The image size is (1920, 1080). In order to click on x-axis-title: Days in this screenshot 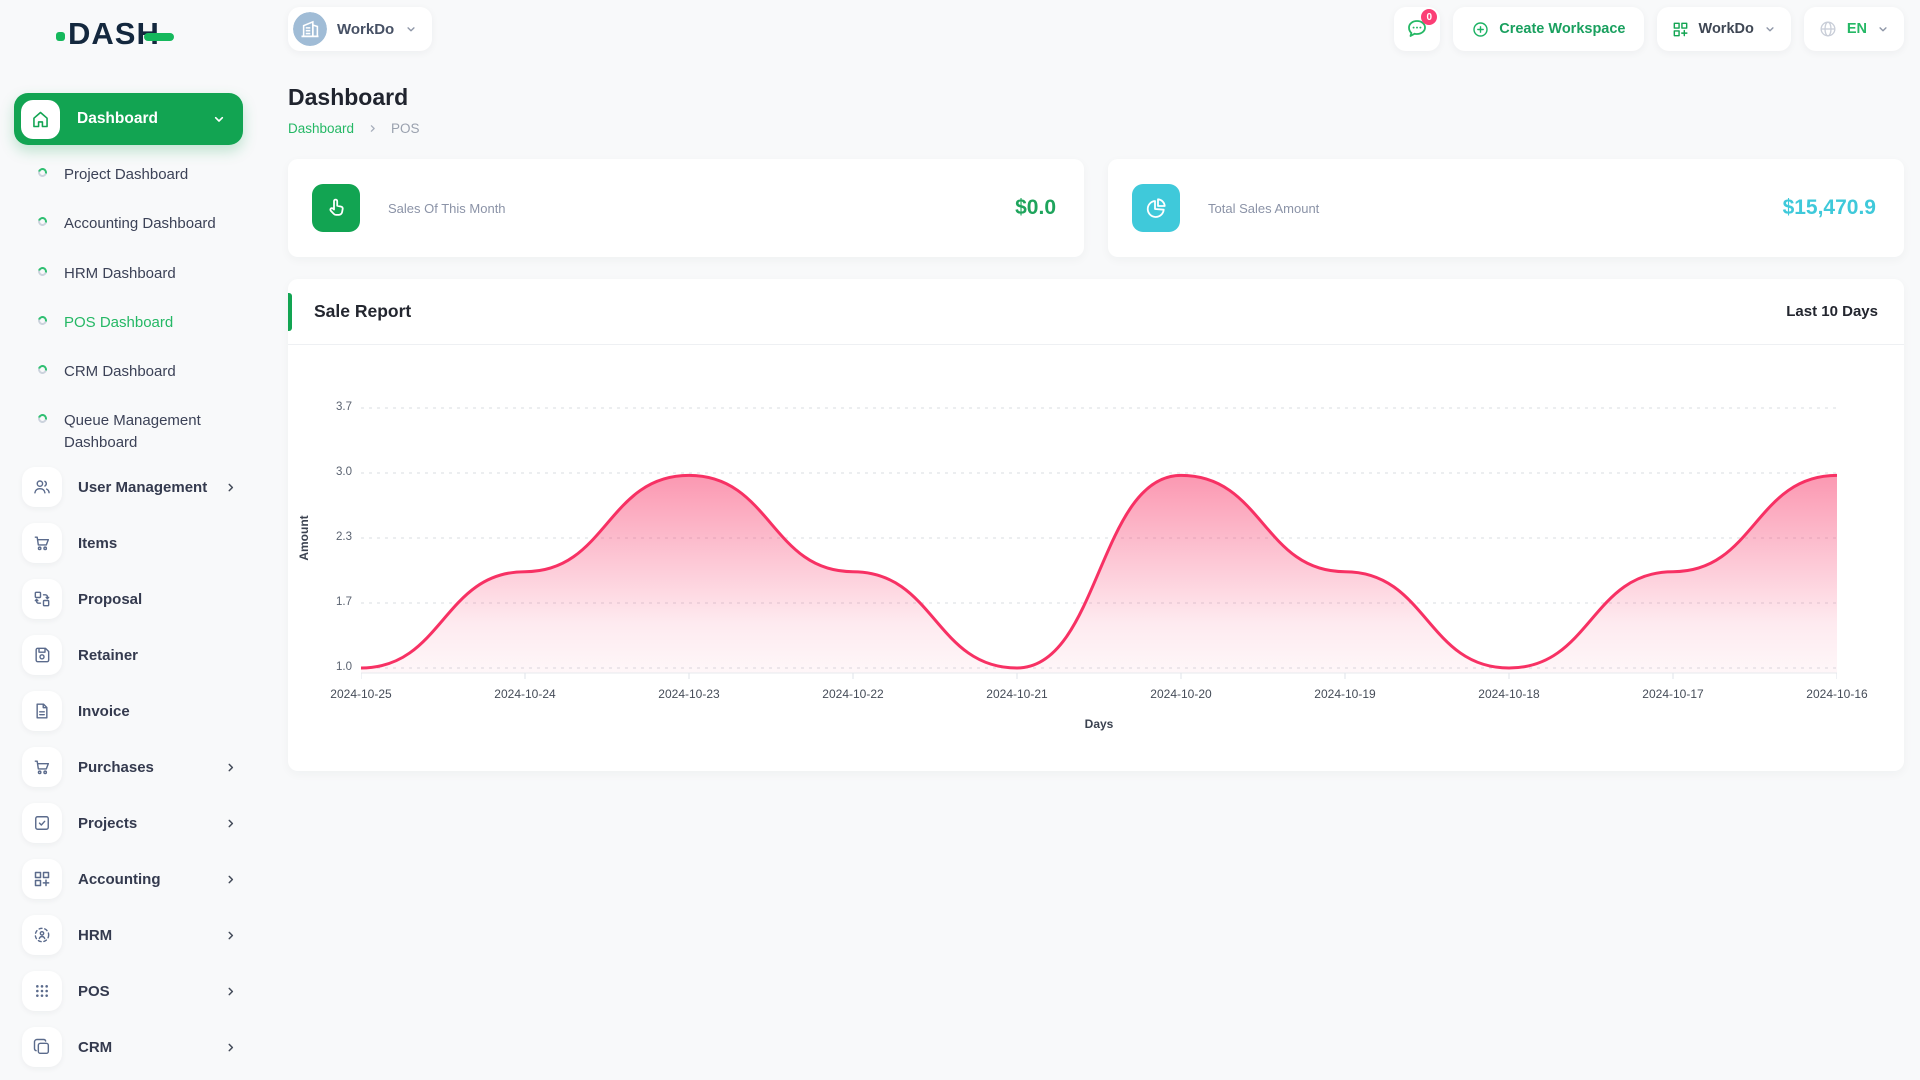, I will do `click(1099, 724)`.